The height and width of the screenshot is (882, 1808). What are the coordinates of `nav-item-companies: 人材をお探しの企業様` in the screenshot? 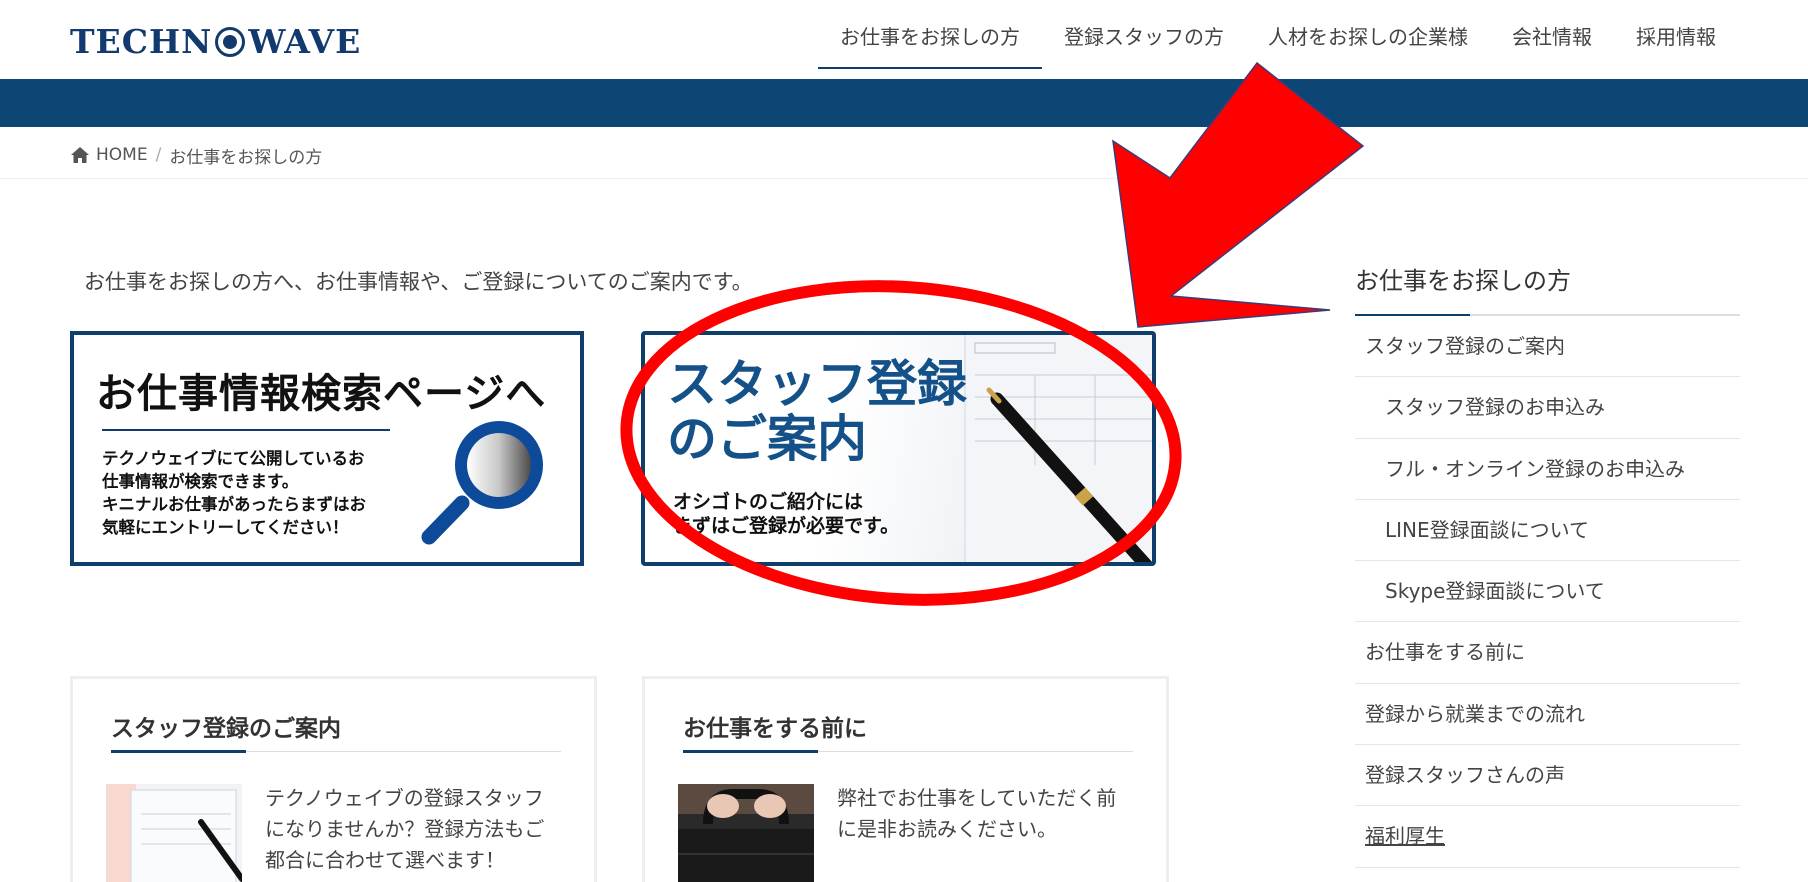 It's located at (1368, 34).